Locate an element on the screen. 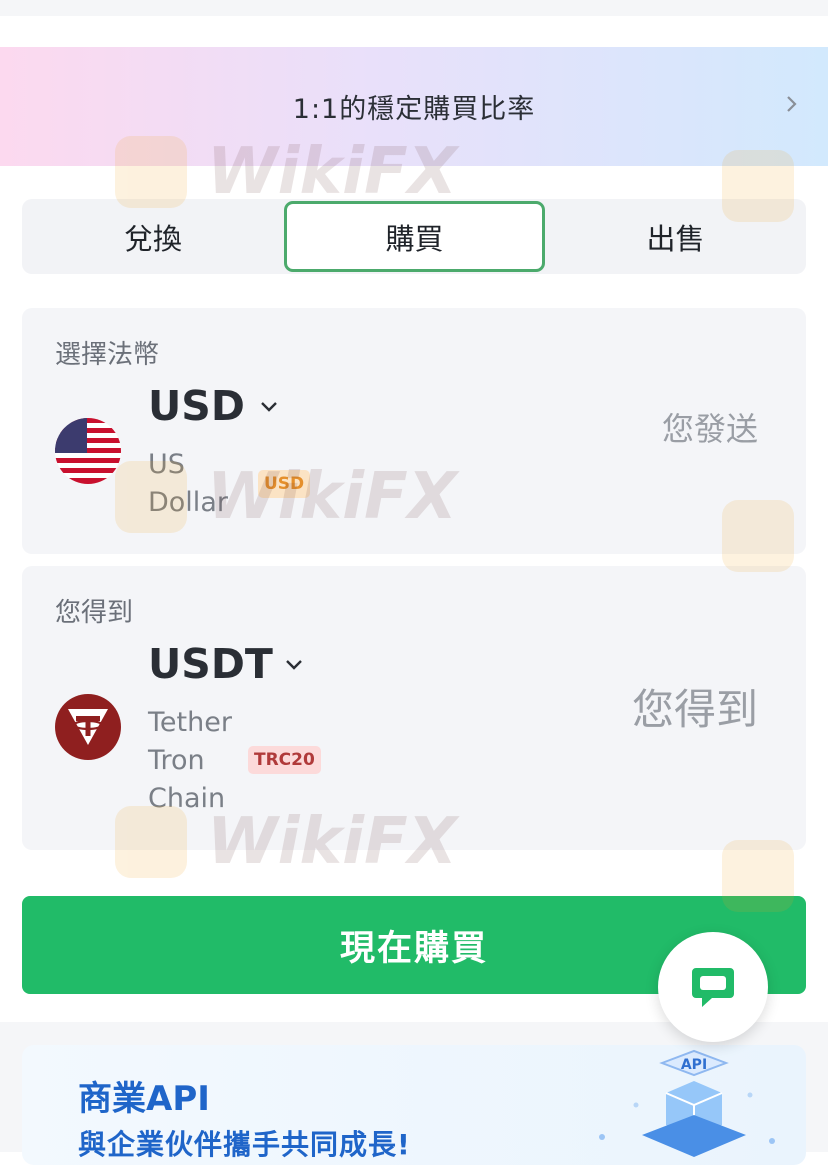 The width and height of the screenshot is (828, 1165). tether-shield-glyph is located at coordinates (88, 727).